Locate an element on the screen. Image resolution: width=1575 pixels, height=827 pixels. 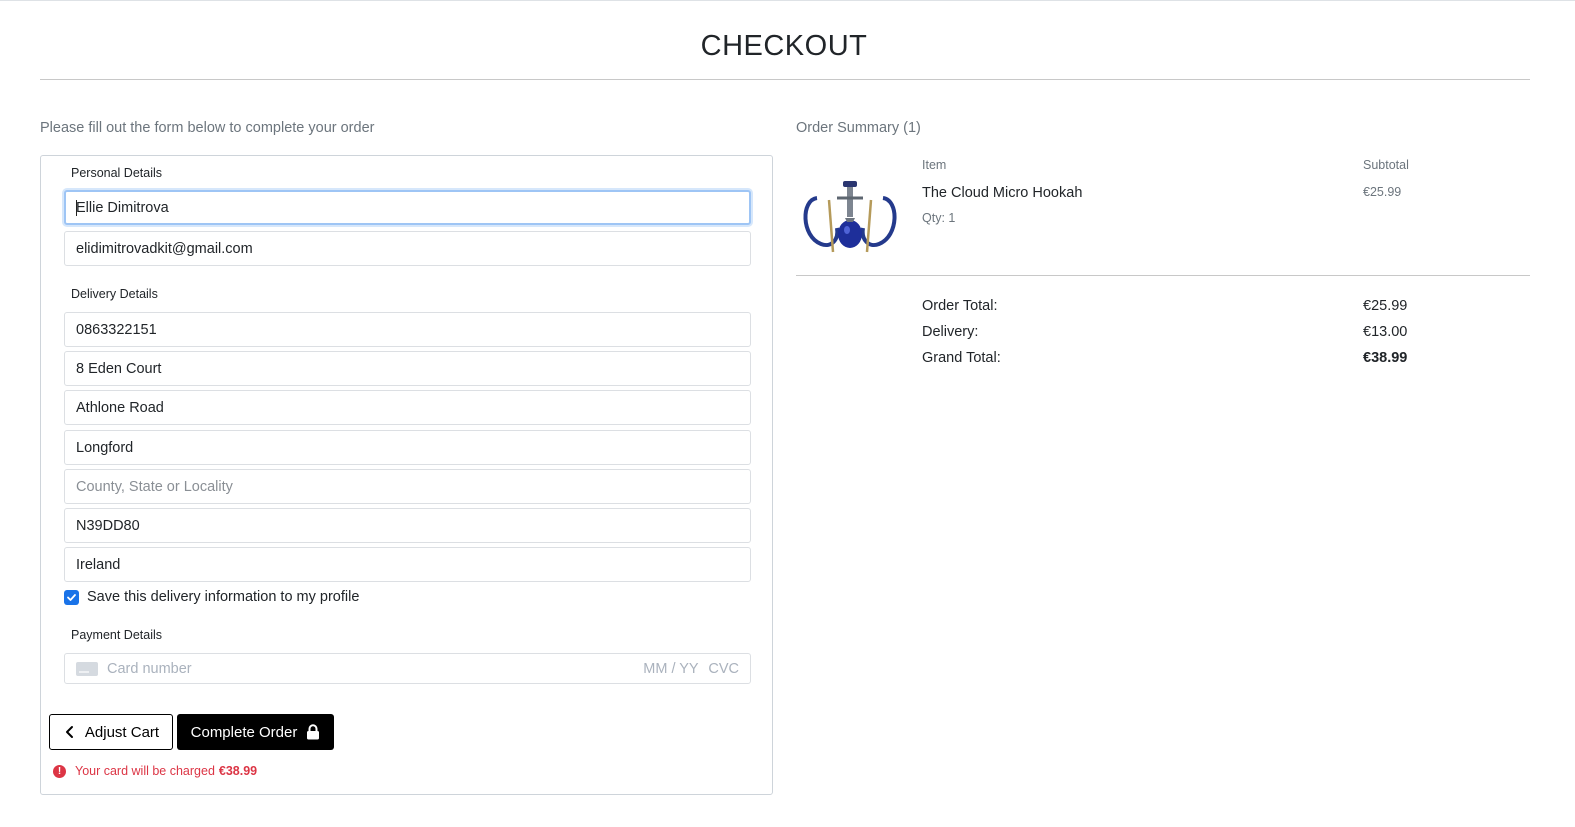
town-input: Longford is located at coordinates (407, 447).